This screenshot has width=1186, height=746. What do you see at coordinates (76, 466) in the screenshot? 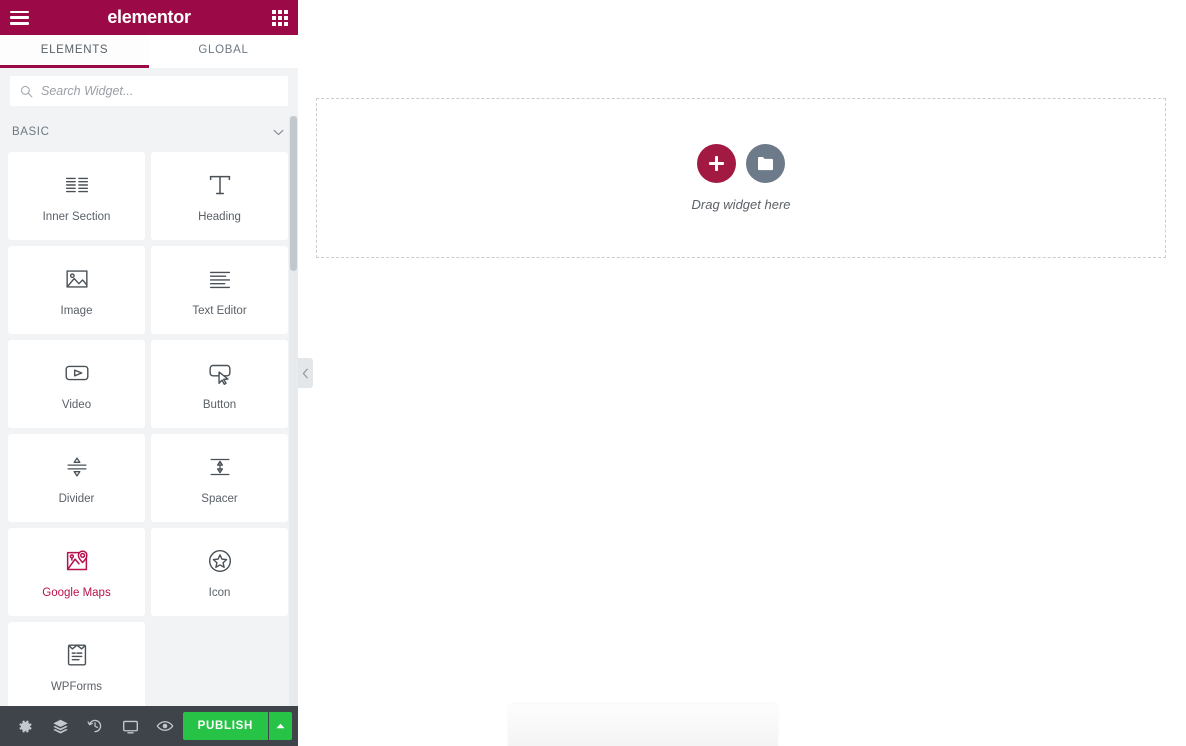
I see `divider-icon` at bounding box center [76, 466].